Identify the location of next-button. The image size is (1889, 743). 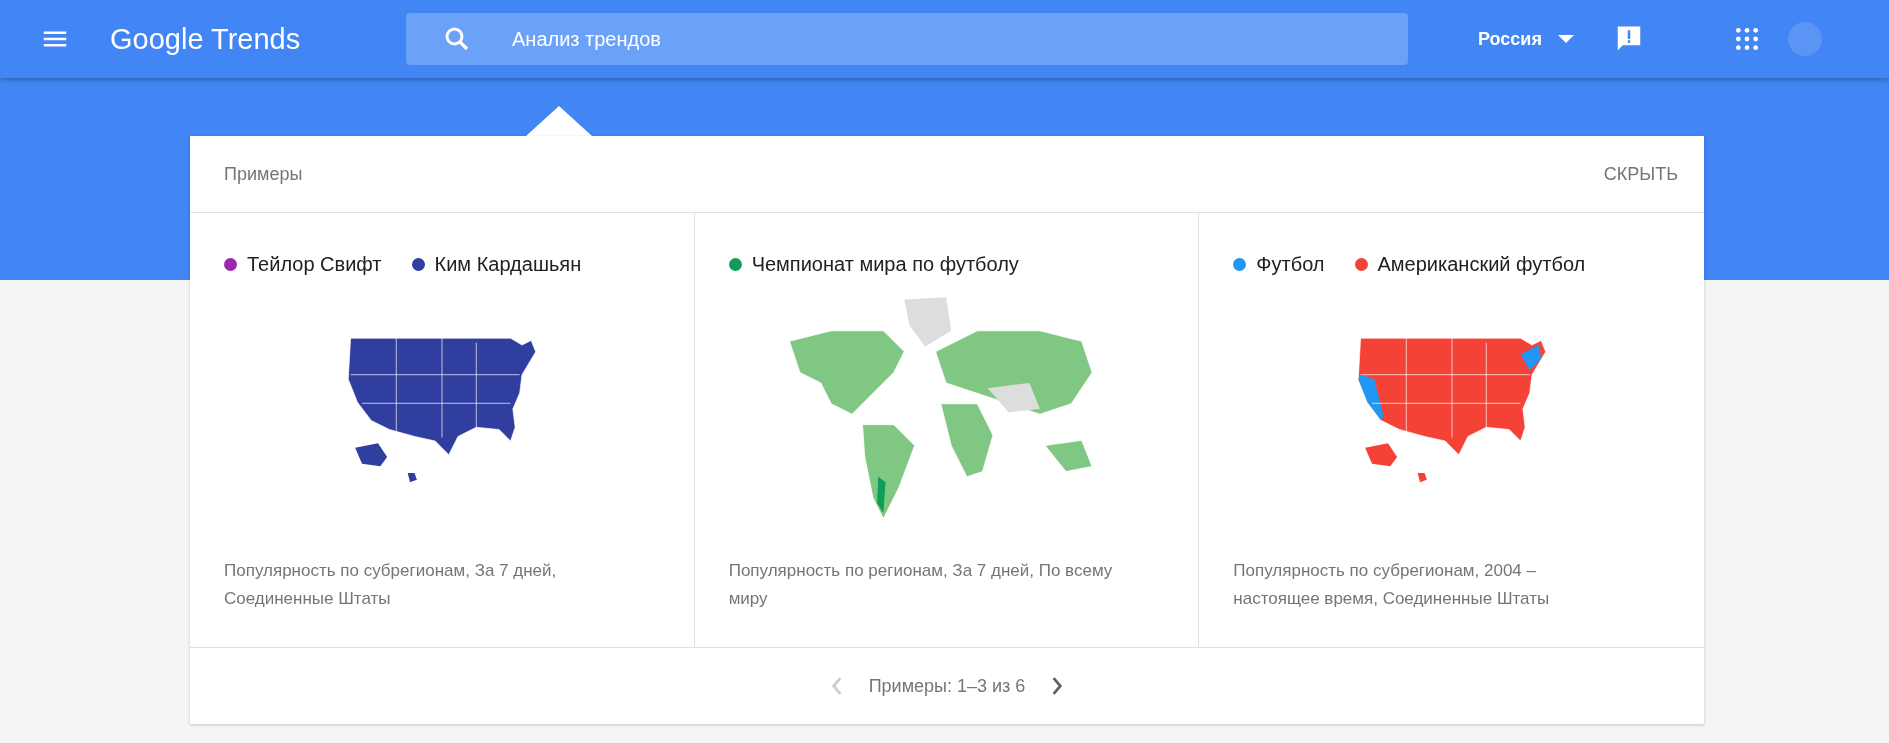
(1057, 686).